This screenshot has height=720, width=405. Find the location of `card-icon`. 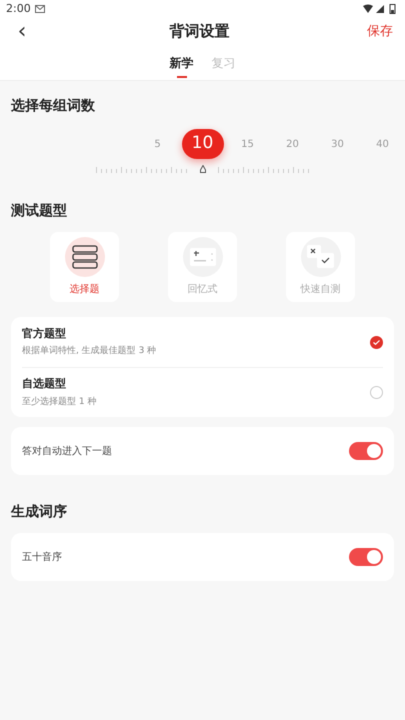

card-icon is located at coordinates (203, 257).